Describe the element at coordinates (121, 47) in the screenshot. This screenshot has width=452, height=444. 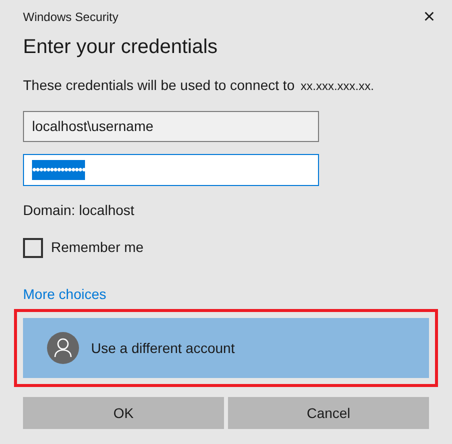
I see `dialog-heading: Enter your credentials` at that location.